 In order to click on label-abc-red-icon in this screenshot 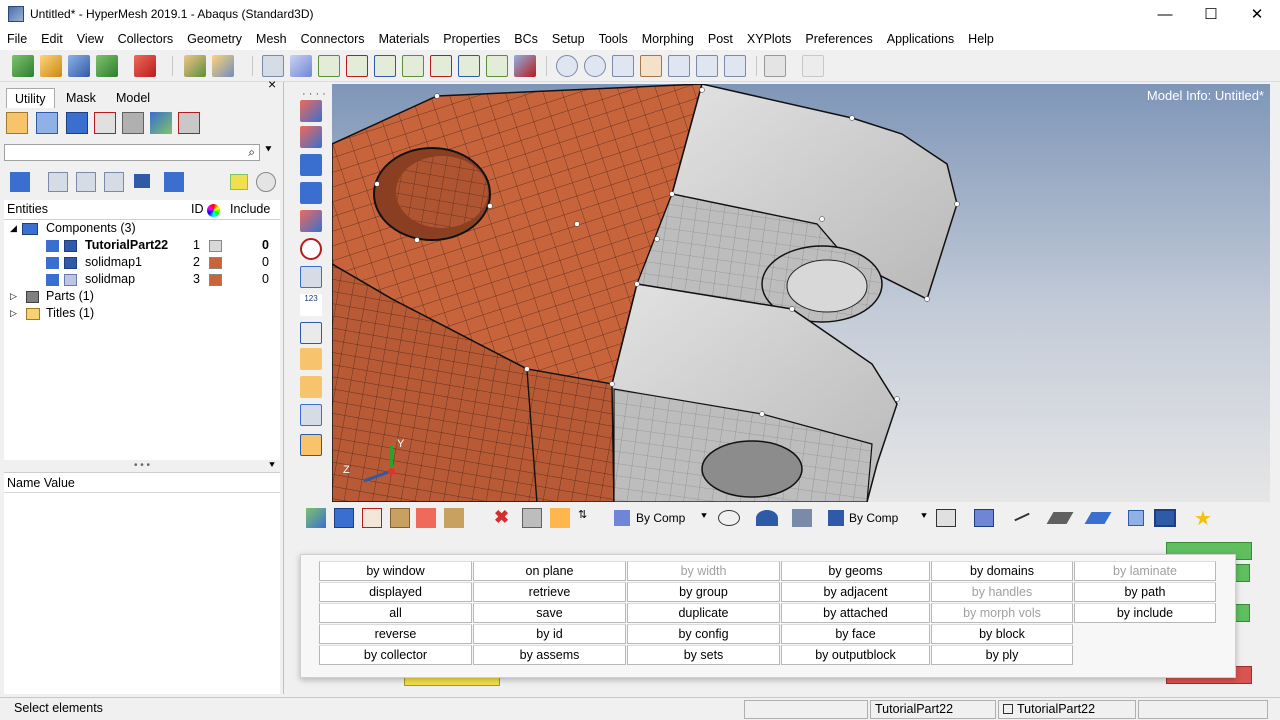, I will do `click(311, 387)`.